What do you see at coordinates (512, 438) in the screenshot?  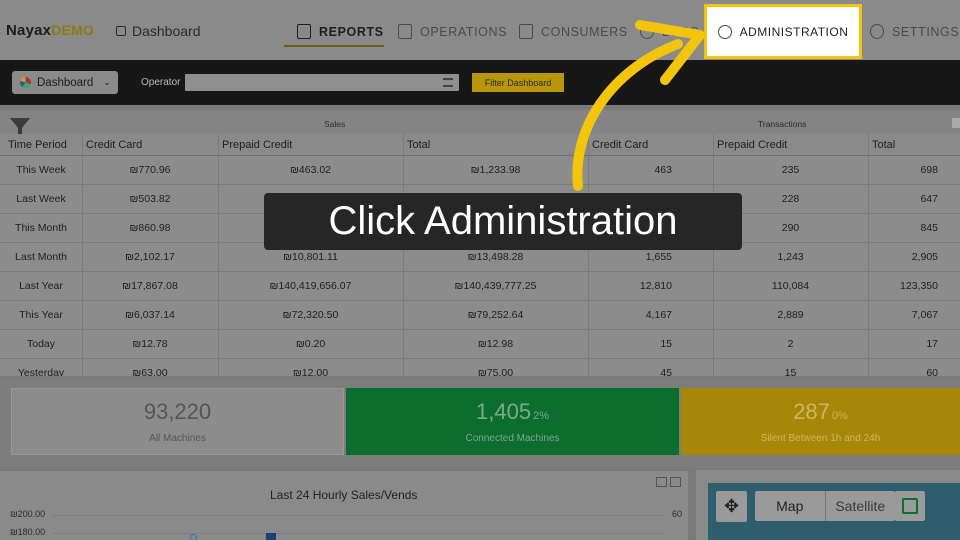 I see `connected-label: Connected Machines` at bounding box center [512, 438].